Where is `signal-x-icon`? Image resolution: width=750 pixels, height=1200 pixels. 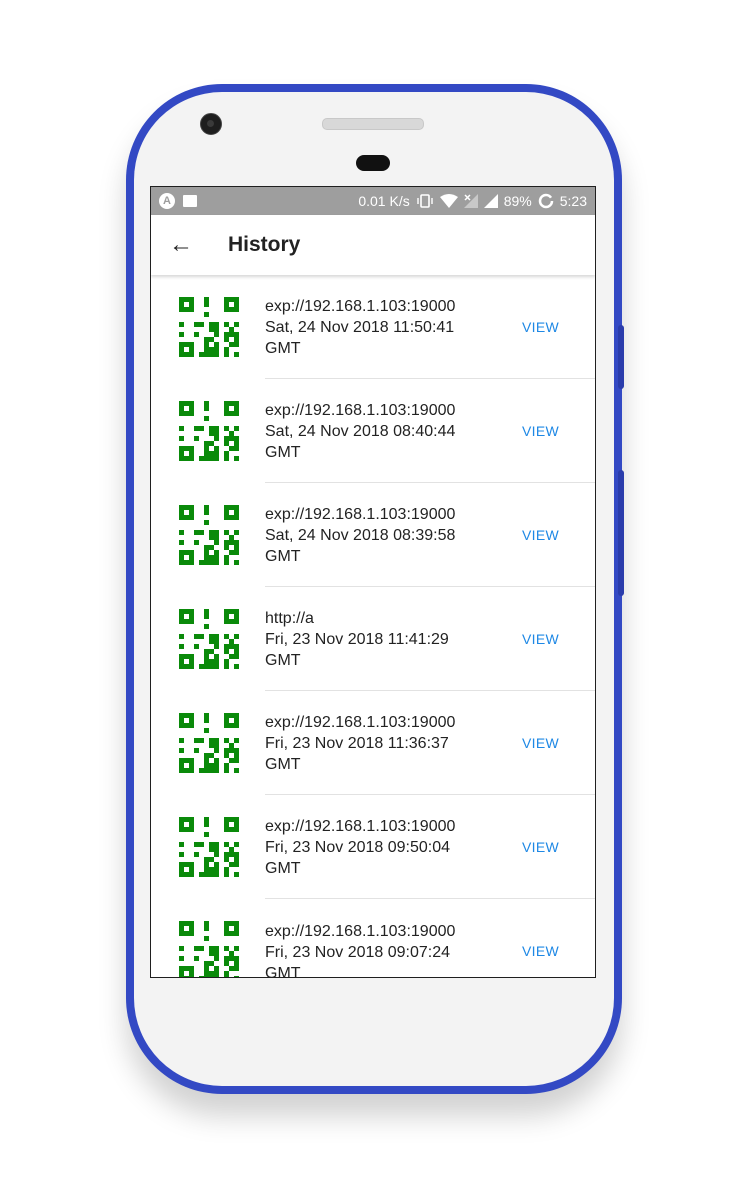 signal-x-icon is located at coordinates (470, 201).